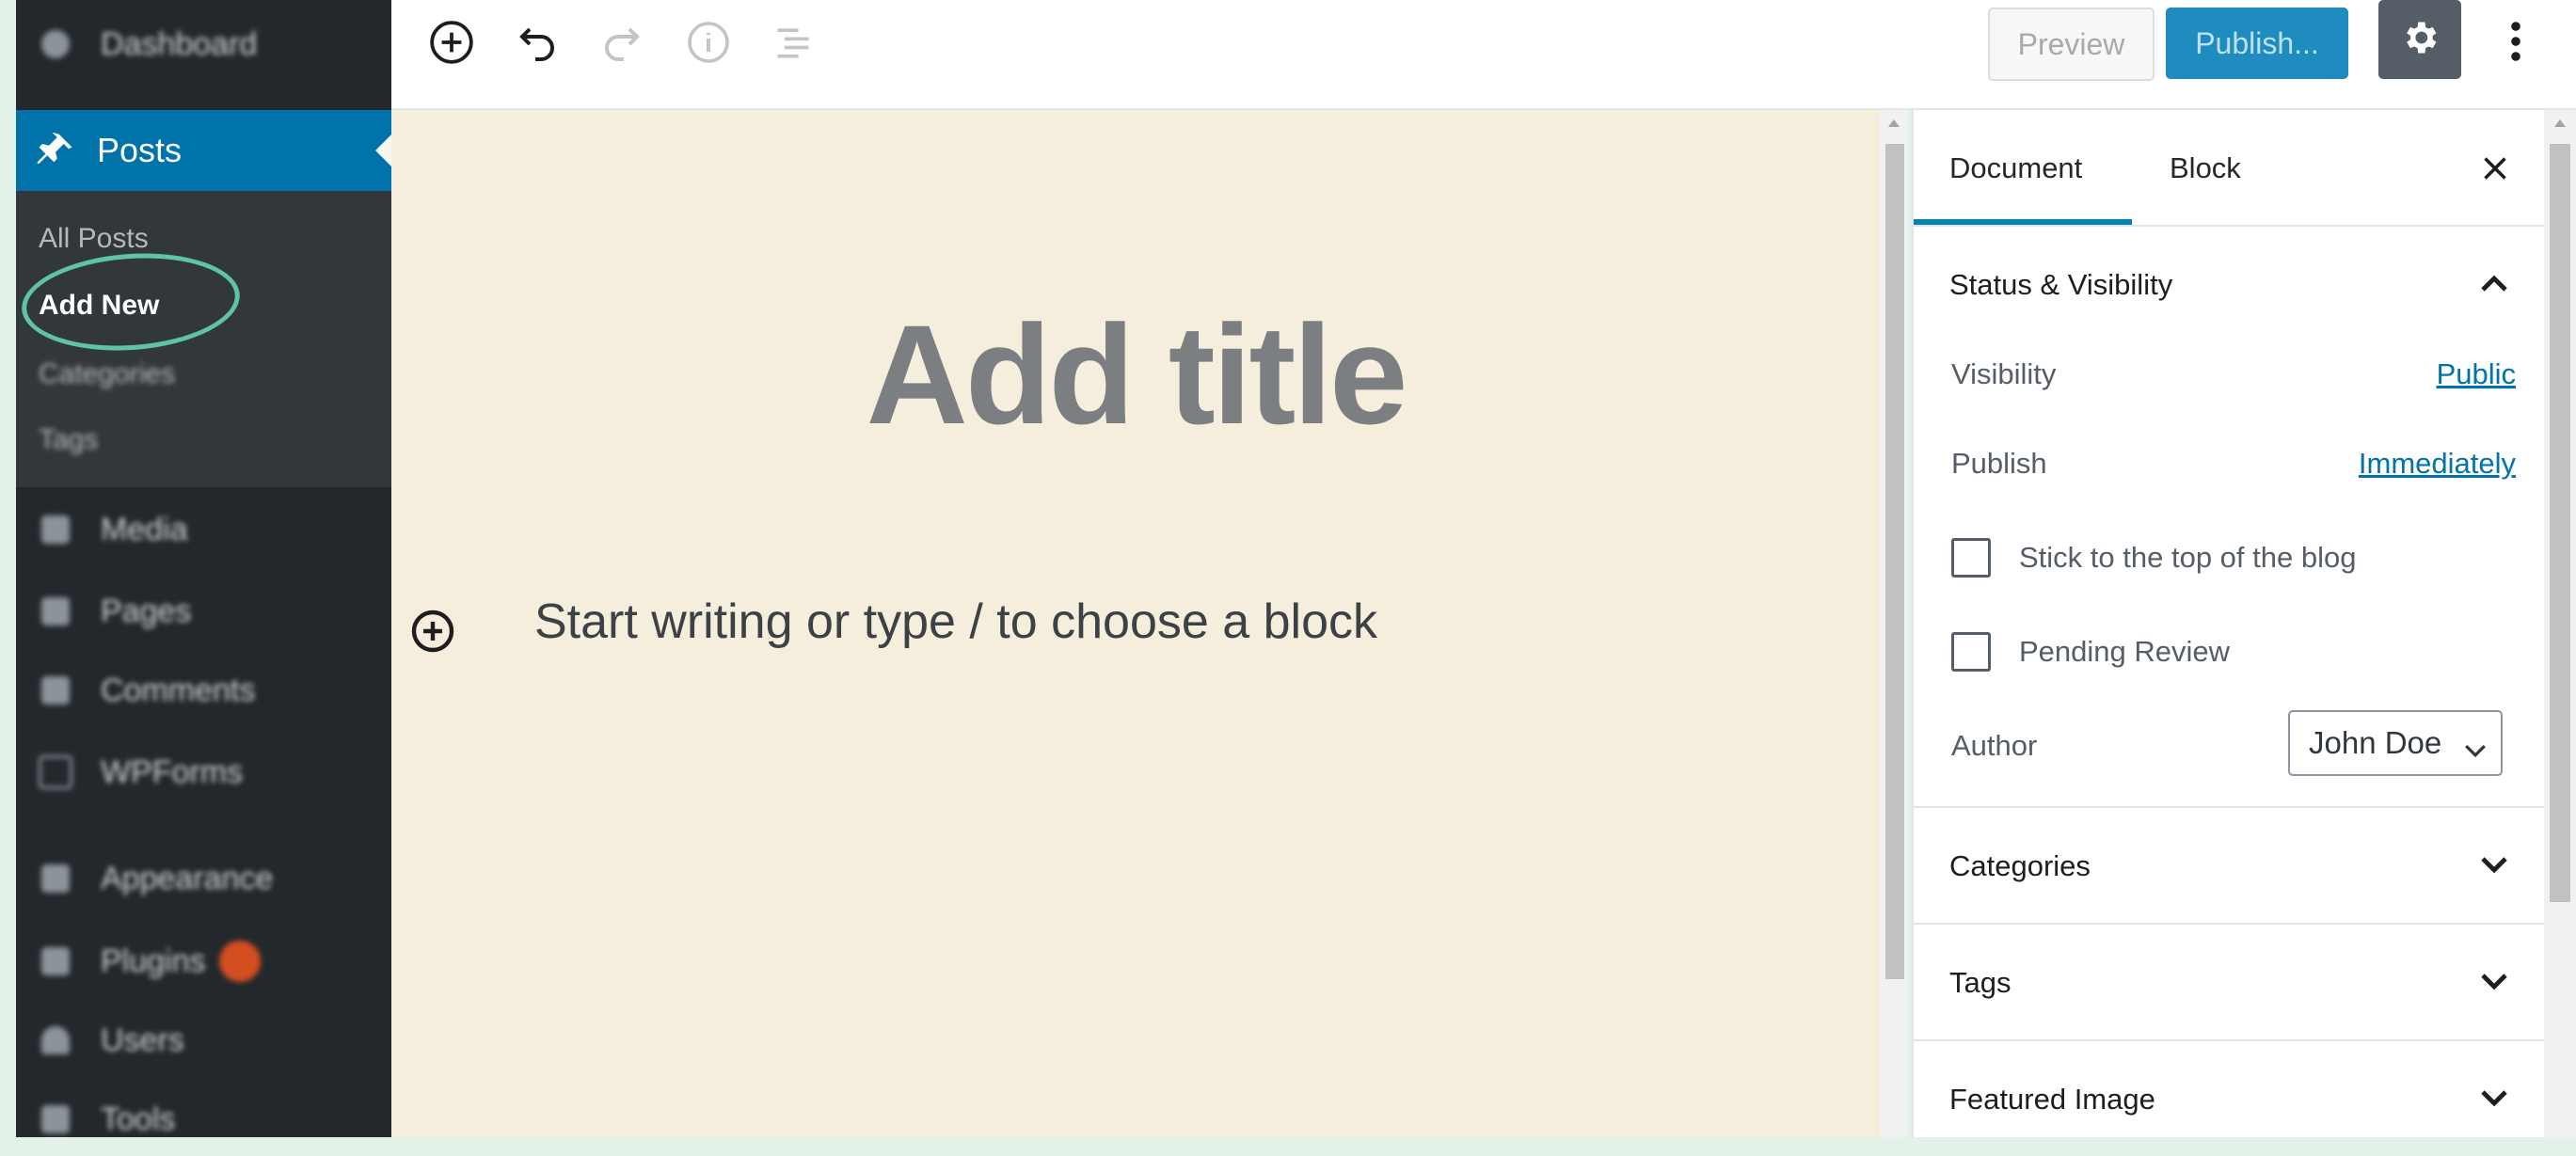  I want to click on sidebar-scrollbar, so click(2560, 623).